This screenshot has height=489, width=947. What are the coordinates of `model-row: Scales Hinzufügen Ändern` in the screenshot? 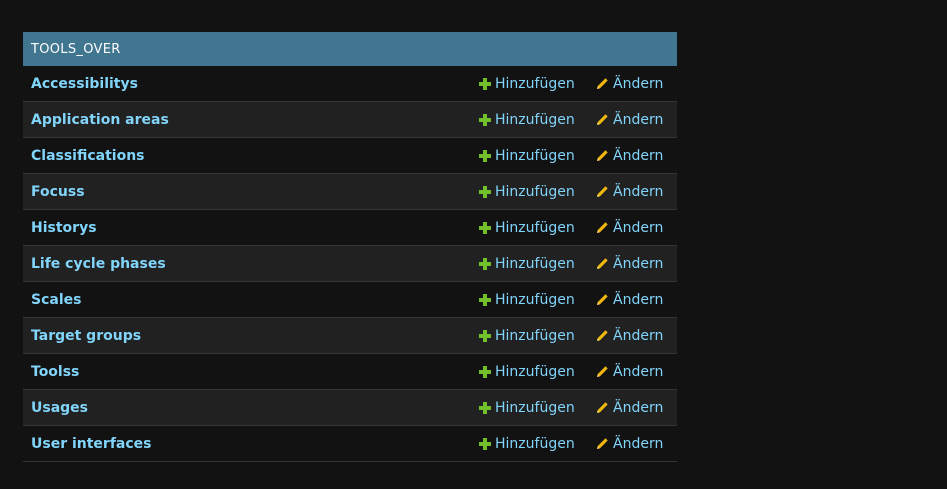 It's located at (350, 300).